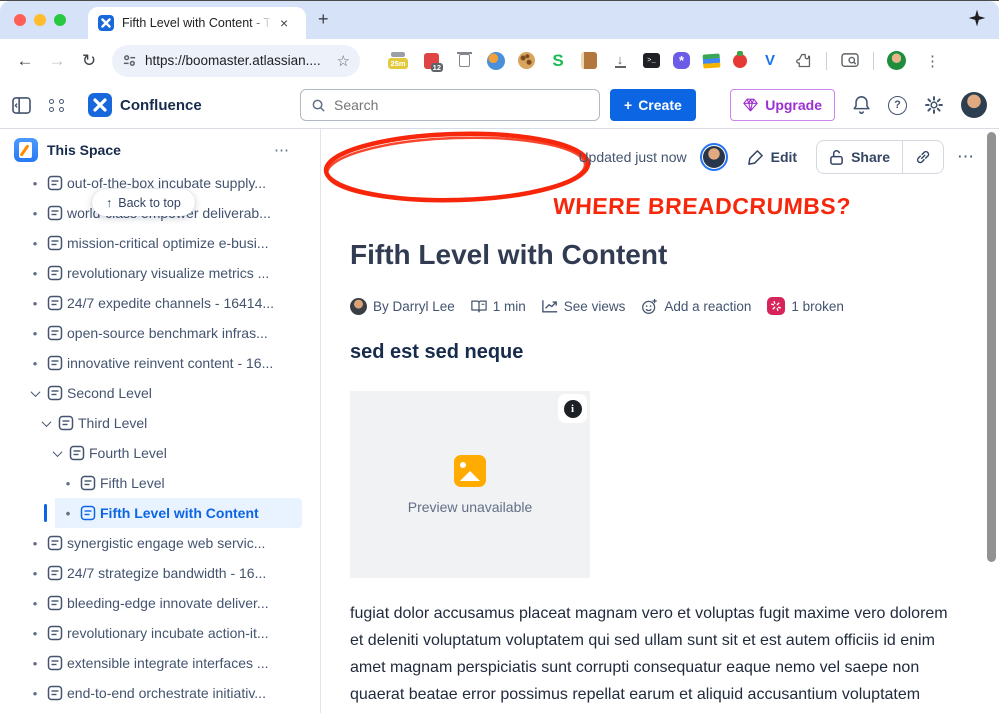 The width and height of the screenshot is (999, 713). I want to click on forward-button: →, so click(57, 61).